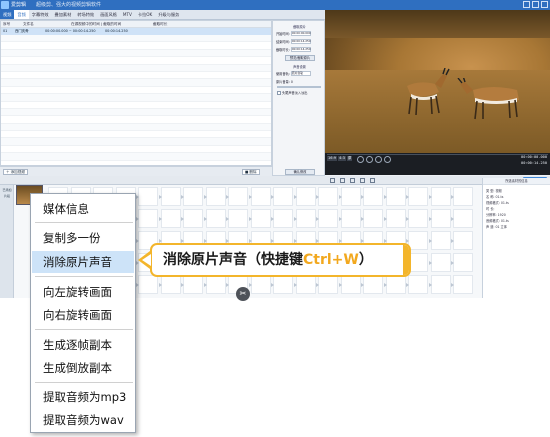 The height and width of the screenshot is (437, 550). What do you see at coordinates (85, 14) in the screenshot?
I see `tab-transition: 转场特效` at bounding box center [85, 14].